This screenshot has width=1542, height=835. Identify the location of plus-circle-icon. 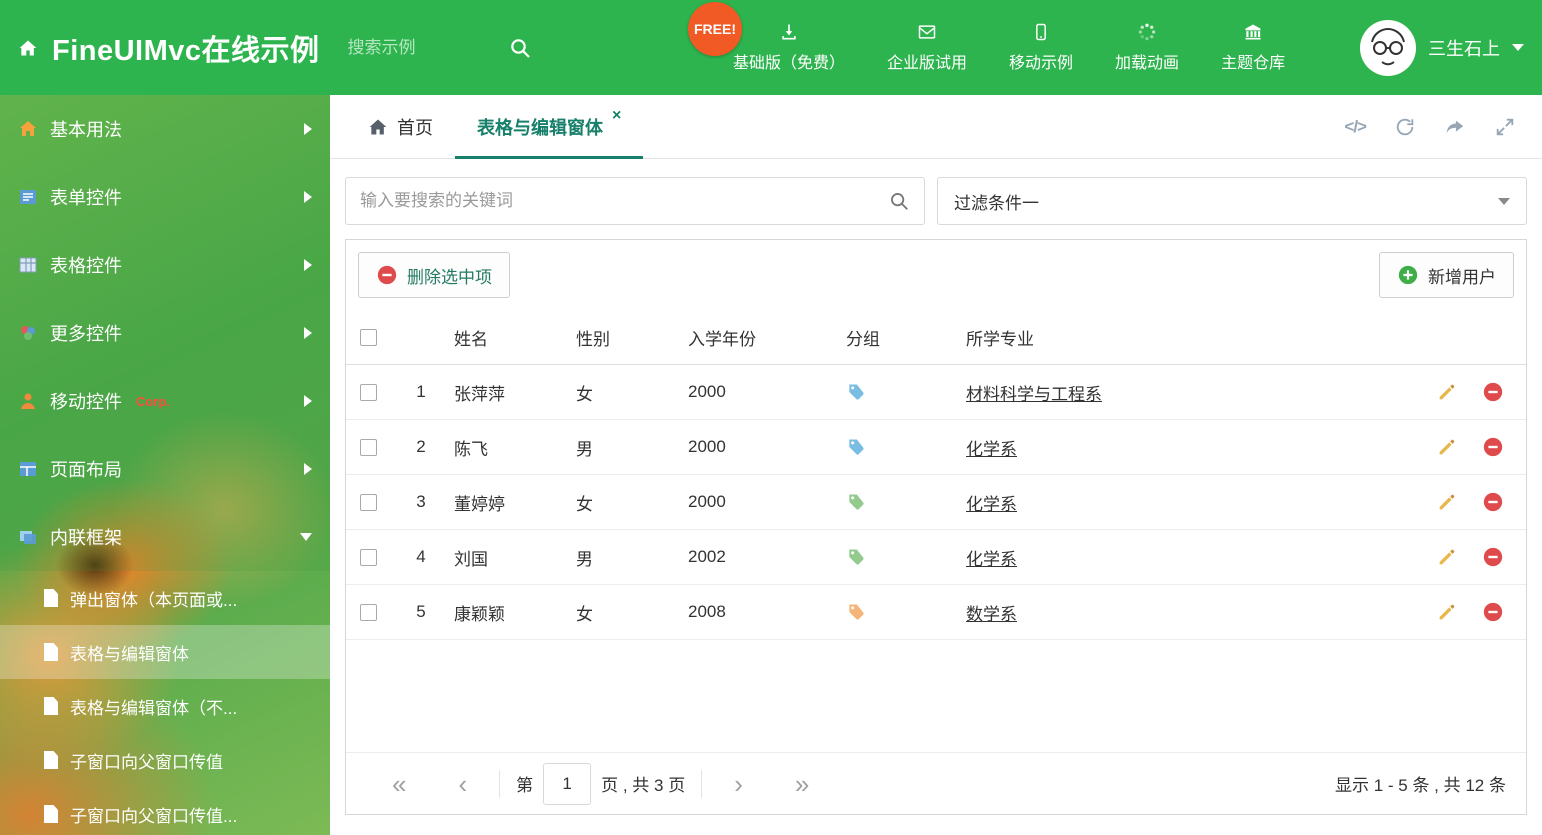
(1408, 275).